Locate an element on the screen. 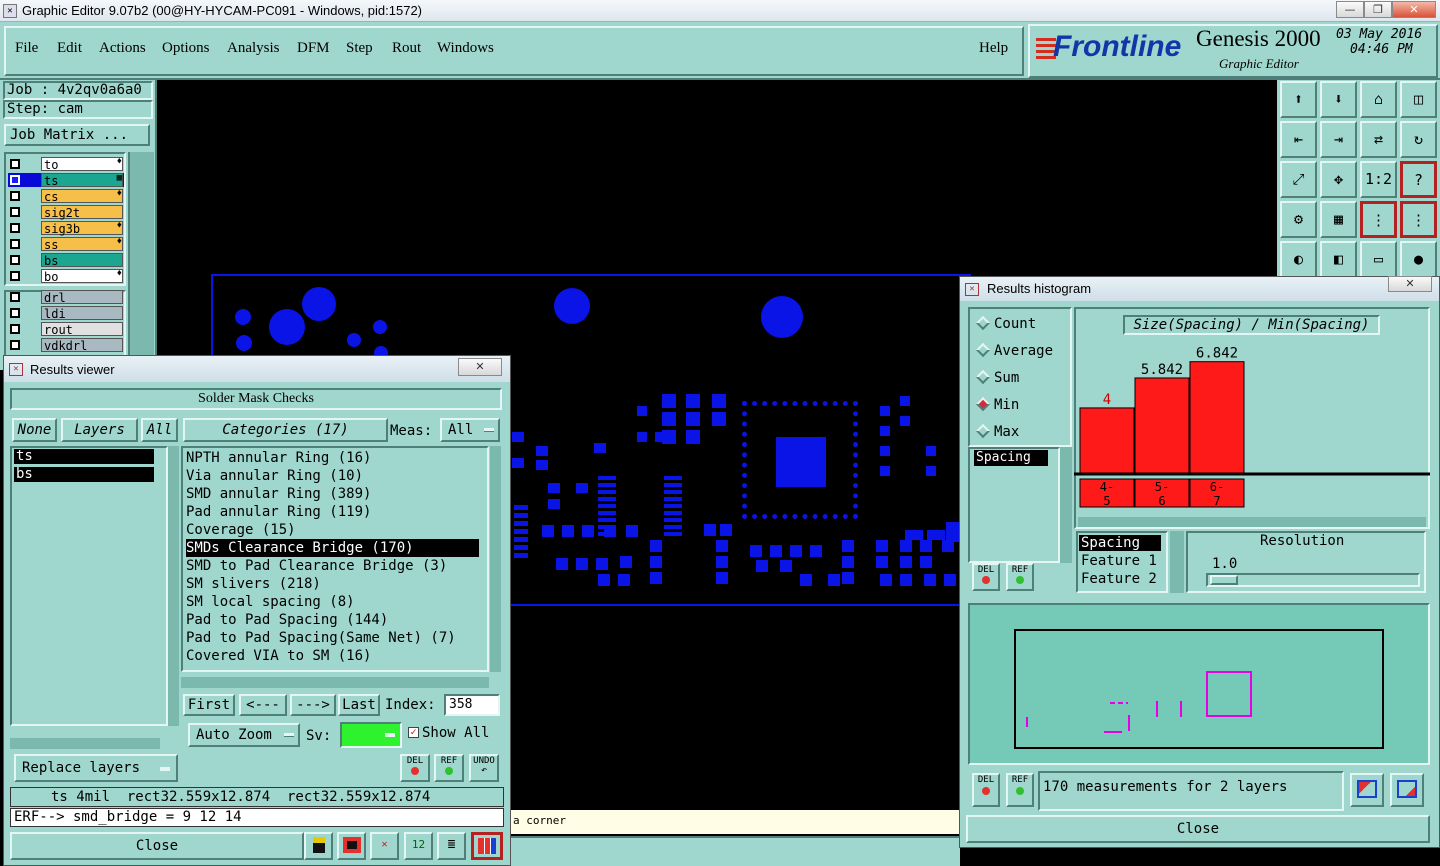 This screenshot has height=866, width=1440. menu-analysis: Analysis is located at coordinates (253, 48).